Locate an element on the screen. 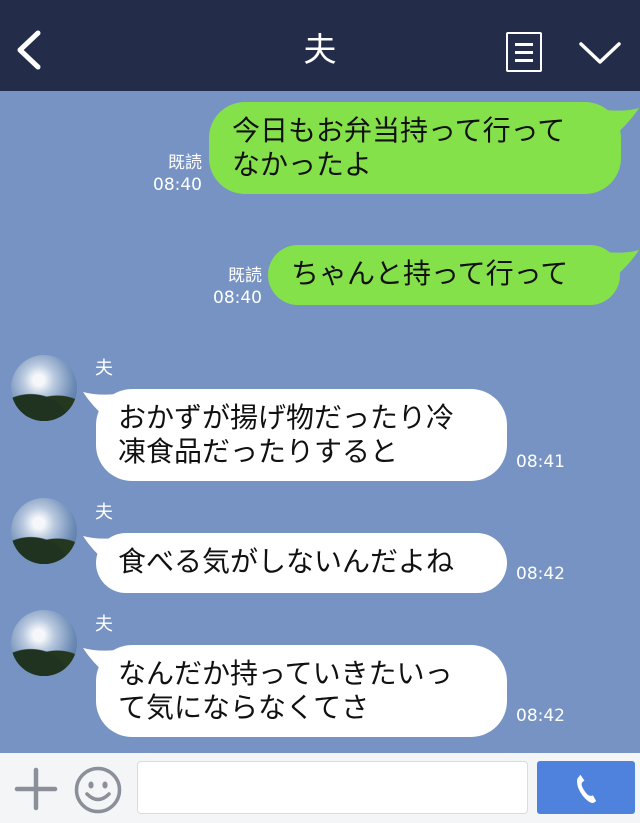  incoming-message-bubble: なんだか持っていきたいっ て気にならなくてさ is located at coordinates (301, 691).